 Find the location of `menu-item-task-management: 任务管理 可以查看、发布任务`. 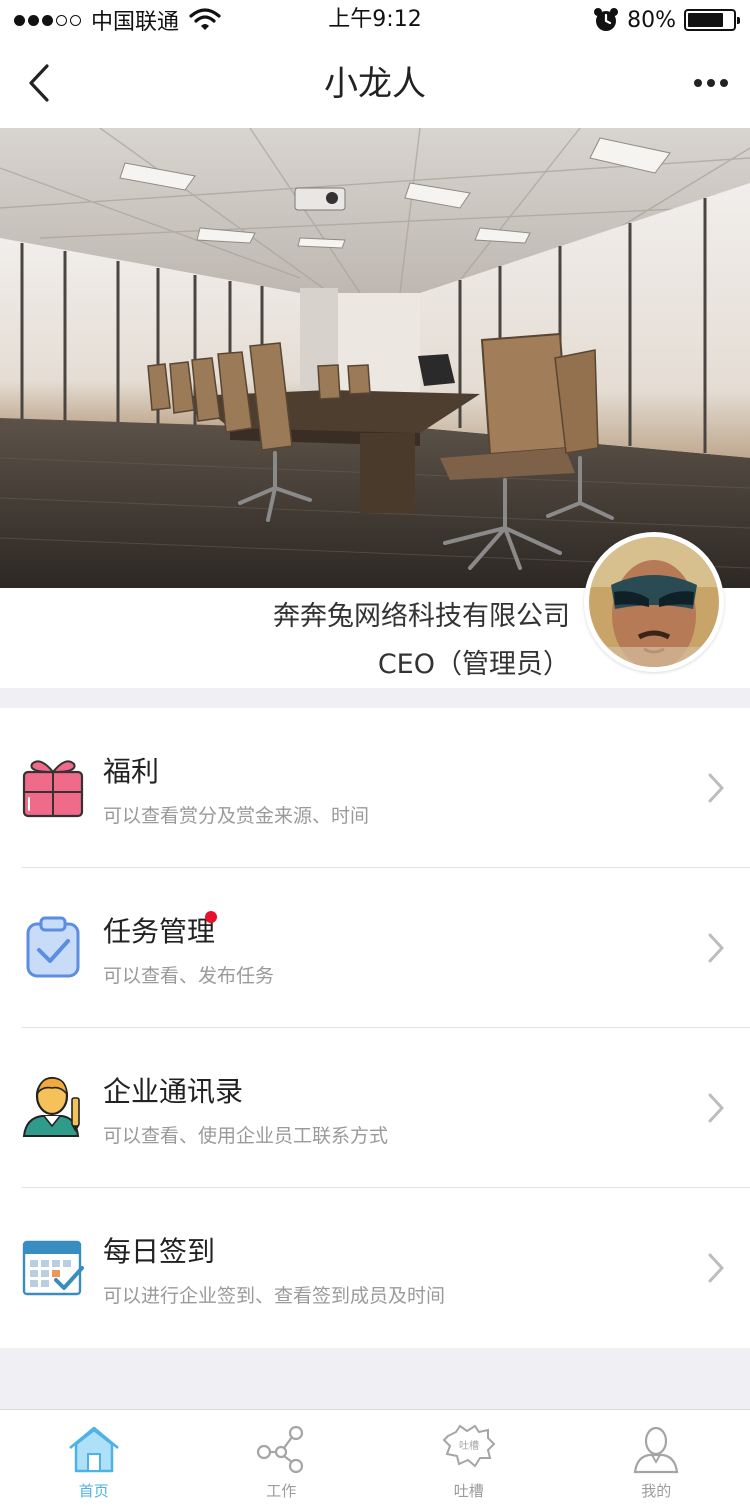

menu-item-task-management: 任务管理 可以查看、发布任务 is located at coordinates (375, 948).